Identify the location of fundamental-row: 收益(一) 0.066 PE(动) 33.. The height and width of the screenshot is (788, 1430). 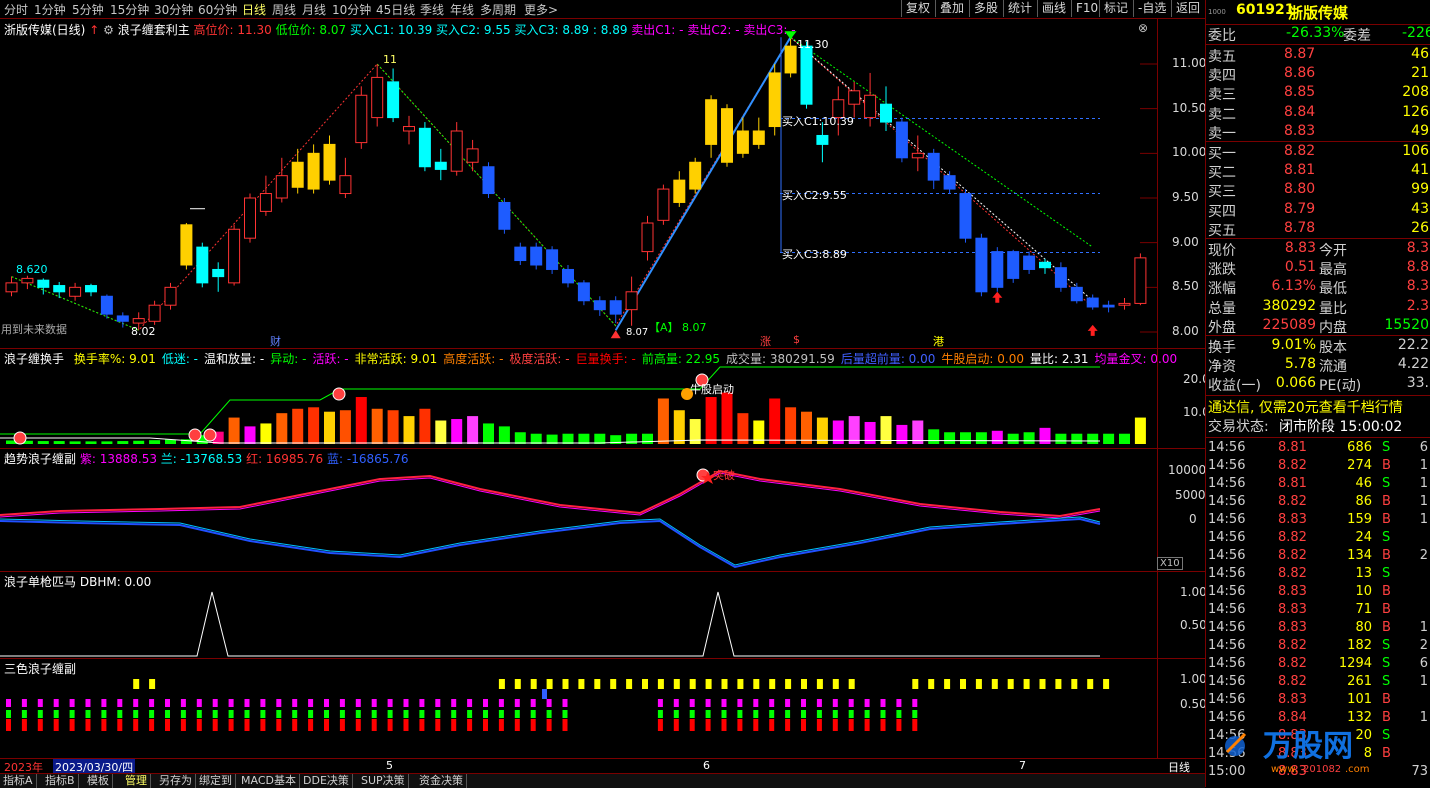
(1318, 384).